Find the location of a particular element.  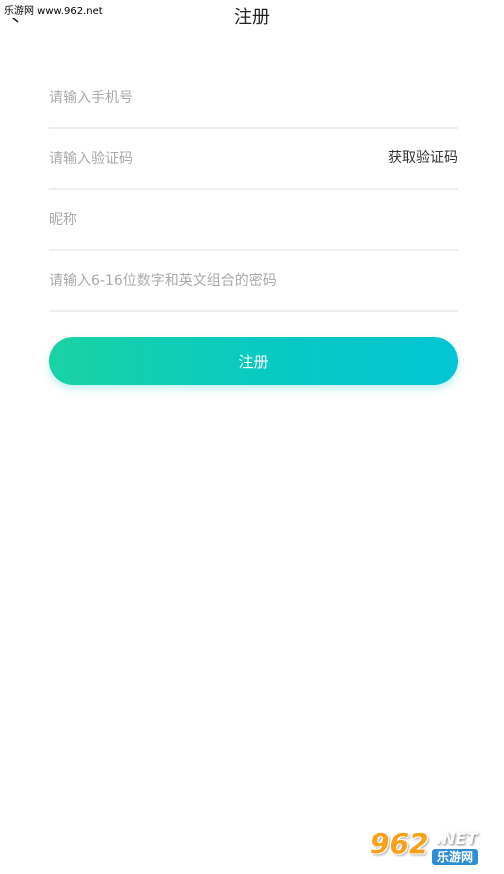

register-button: 注册 is located at coordinates (253, 361).